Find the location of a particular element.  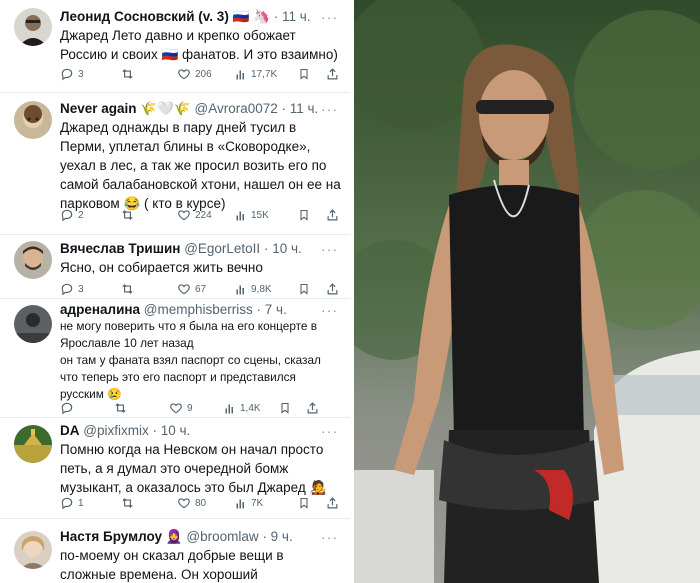

views-button: 1,4K is located at coordinates (242, 408).